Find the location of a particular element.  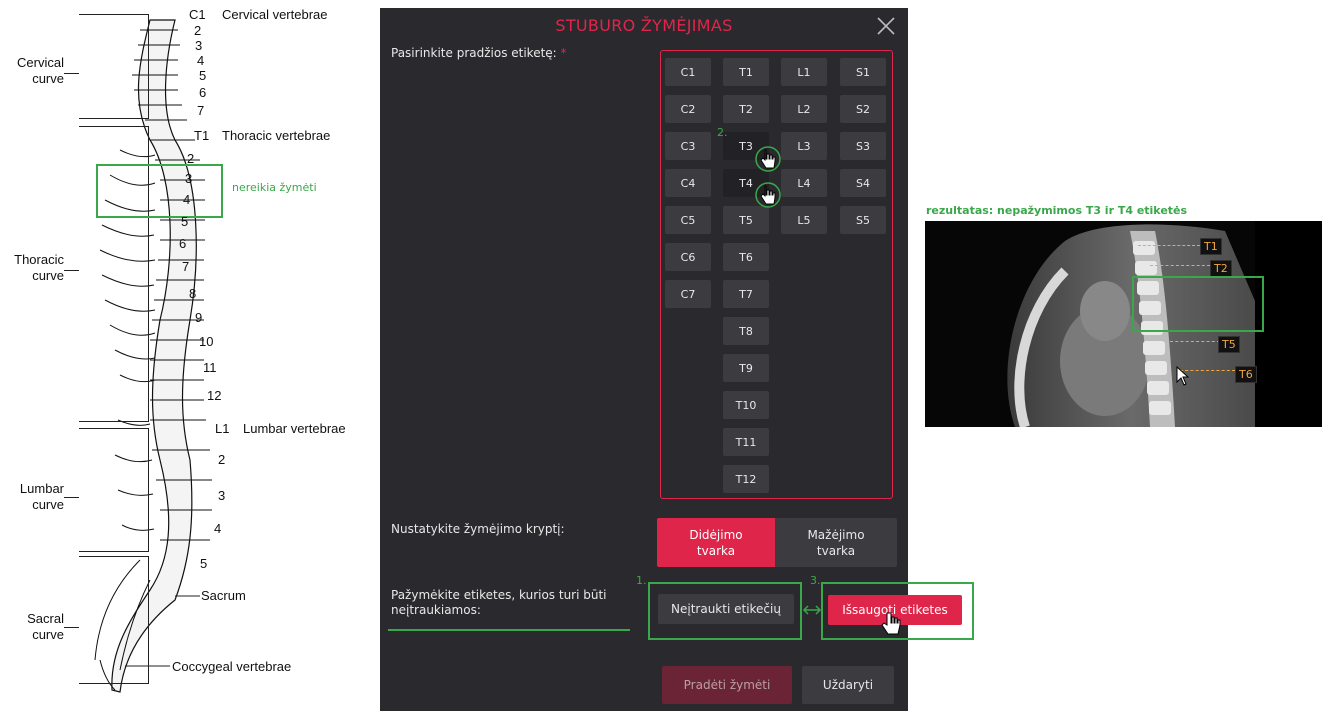

sacral-curve-tick is located at coordinates (71, 627).